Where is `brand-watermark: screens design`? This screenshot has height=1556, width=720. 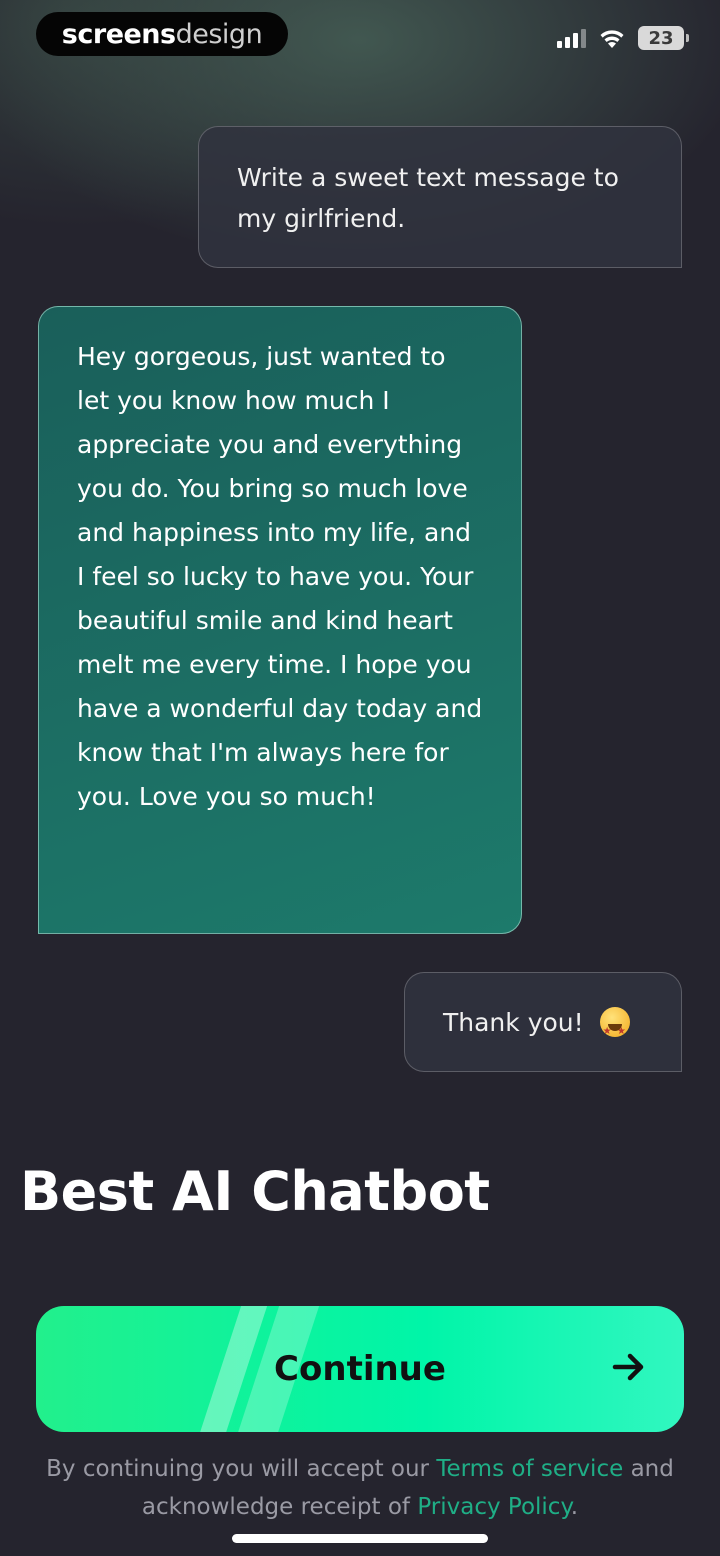
brand-watermark: screens design is located at coordinates (162, 34).